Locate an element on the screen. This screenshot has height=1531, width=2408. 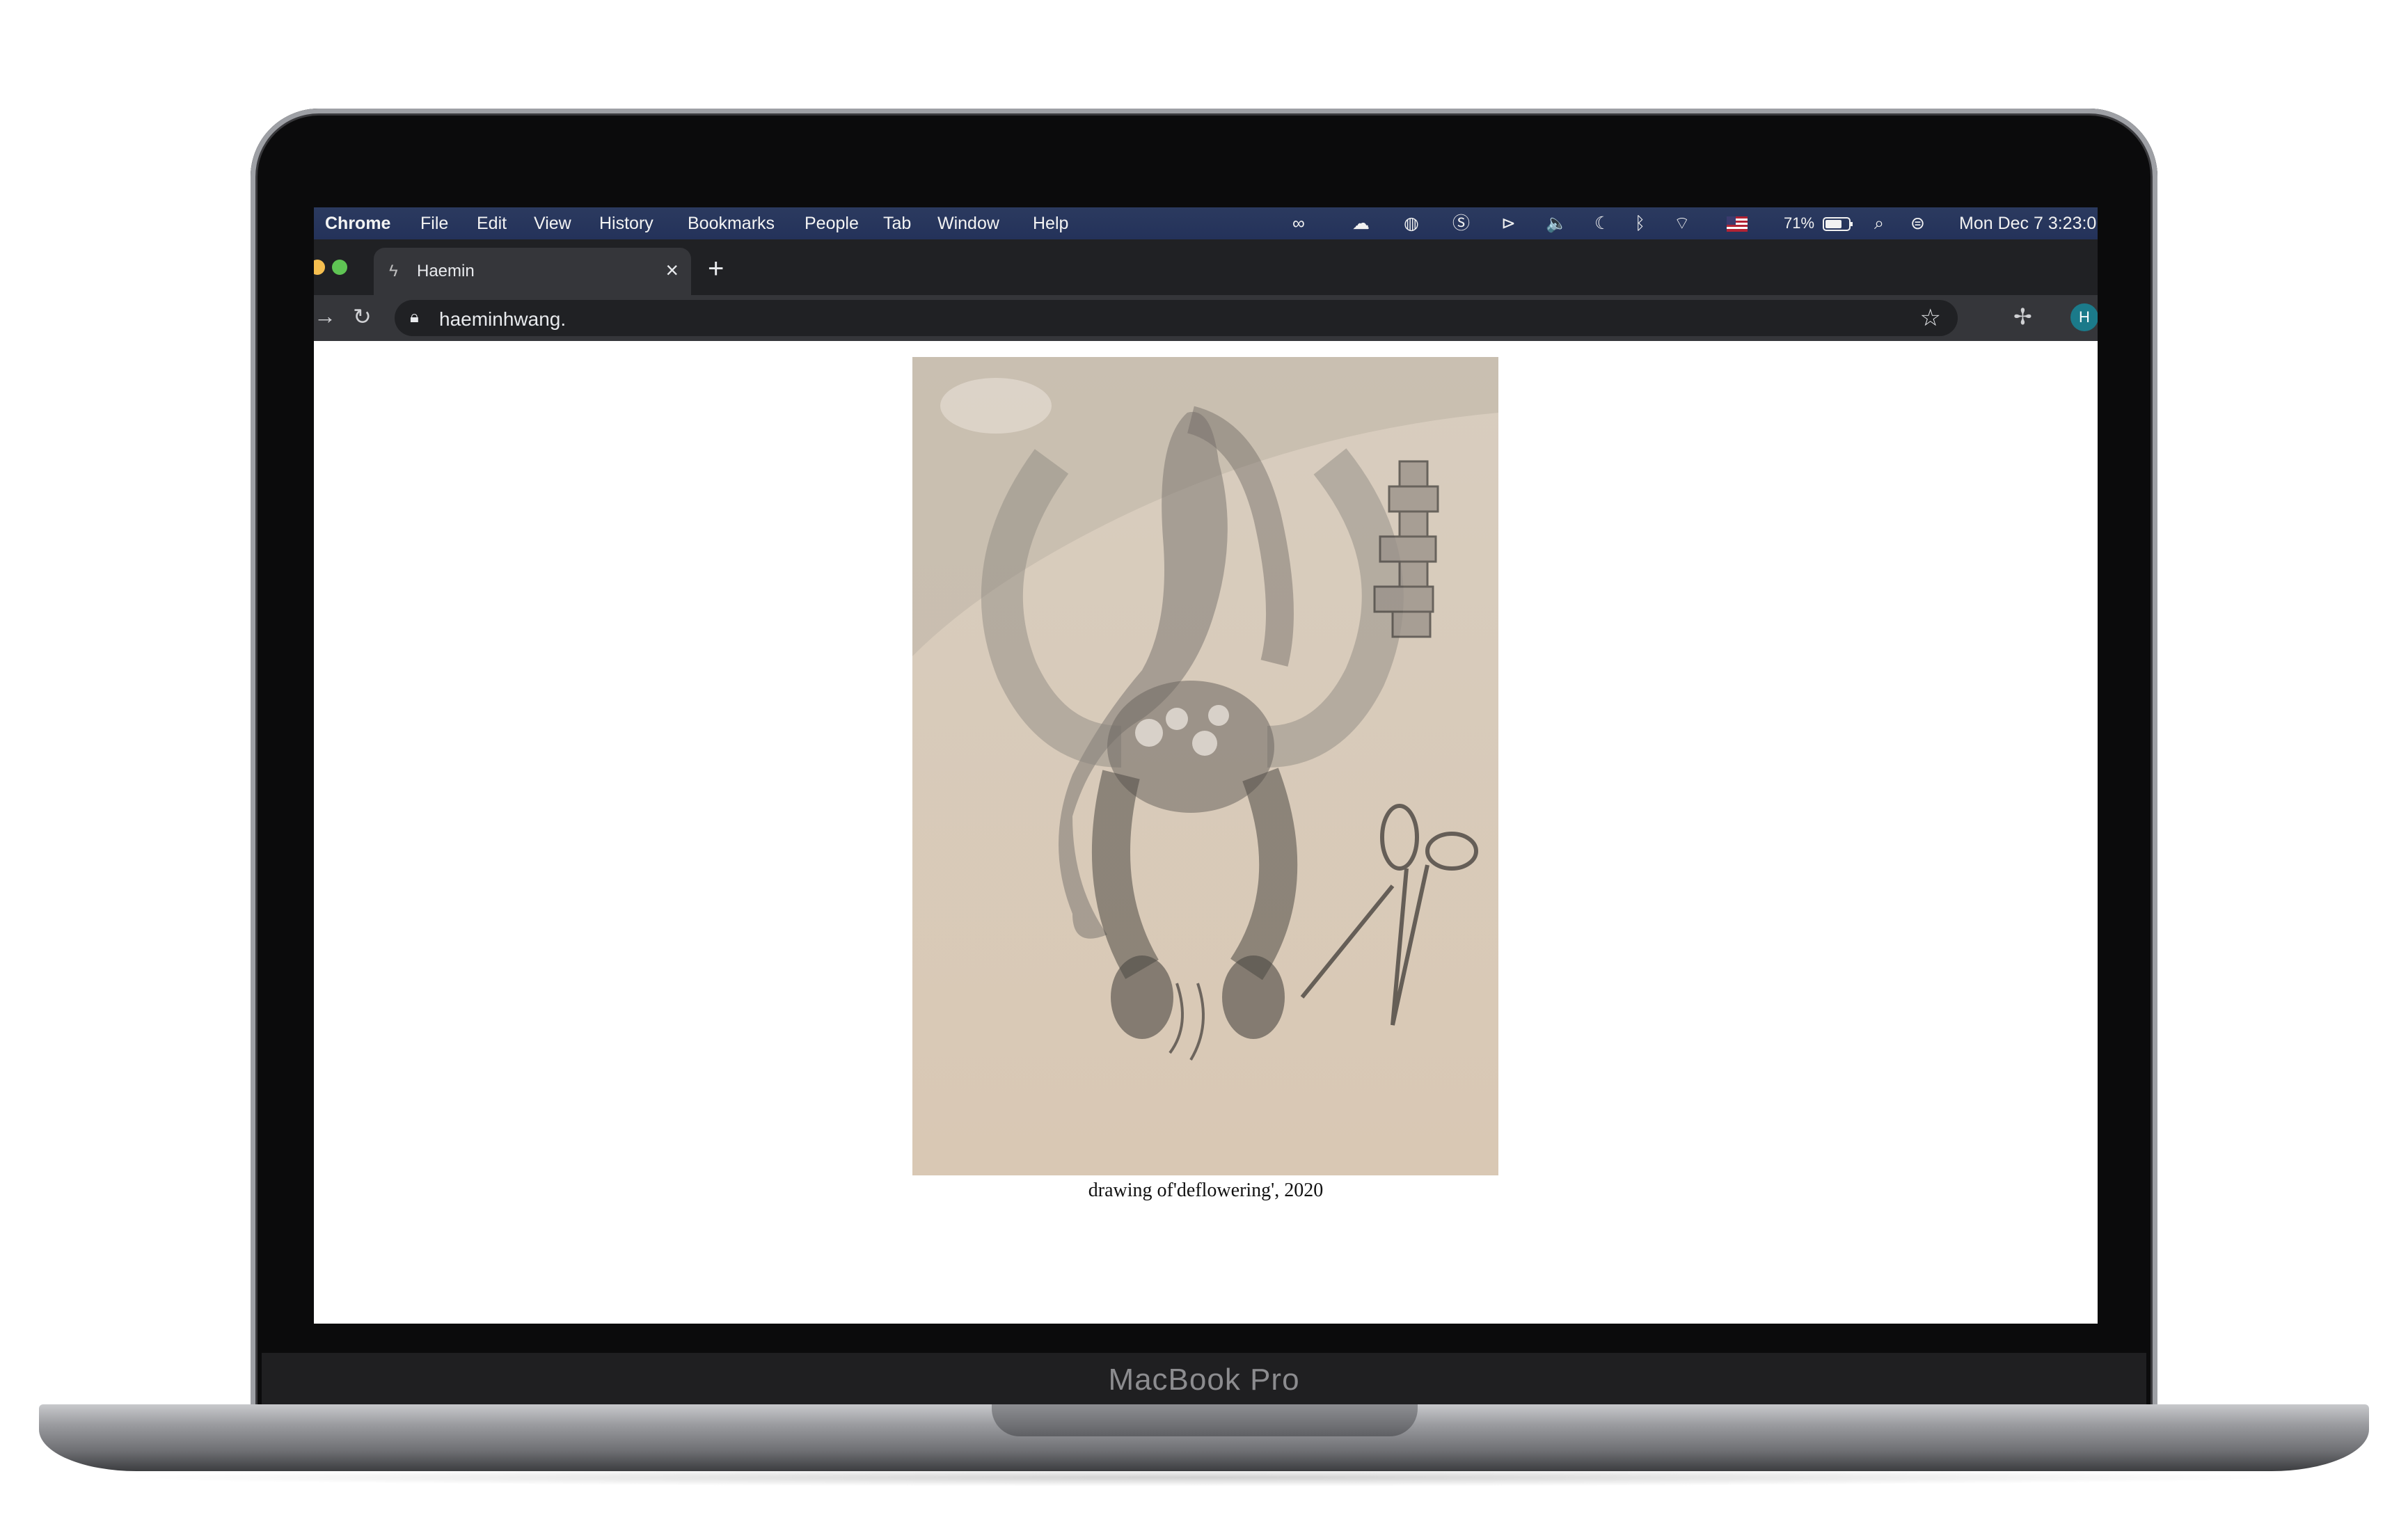
menu-datetime: Mon Dec 7 3:23:0 is located at coordinates (2027, 223).